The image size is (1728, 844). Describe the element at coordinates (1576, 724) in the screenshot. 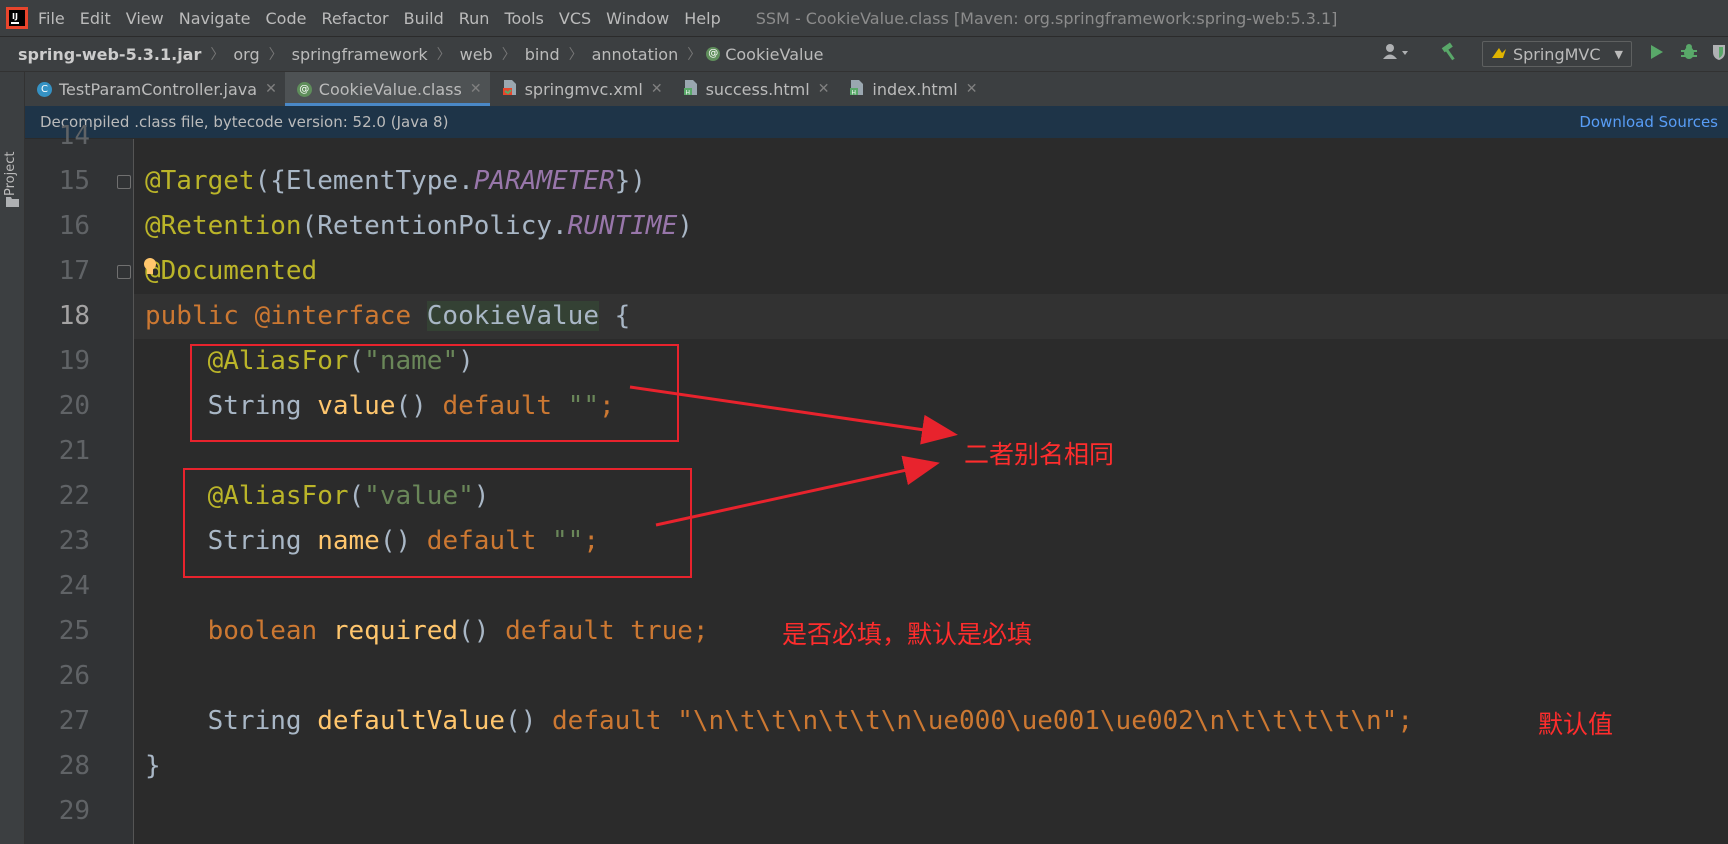

I see `default-value-note: 默认值` at that location.